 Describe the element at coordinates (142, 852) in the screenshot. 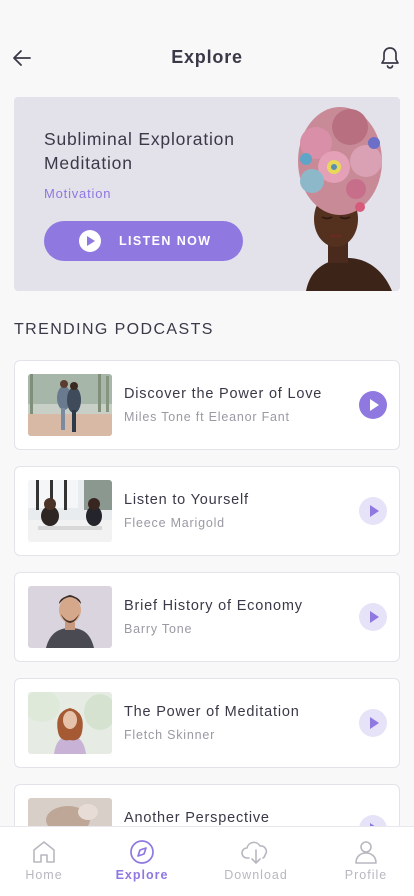

I see `explore-icon` at that location.